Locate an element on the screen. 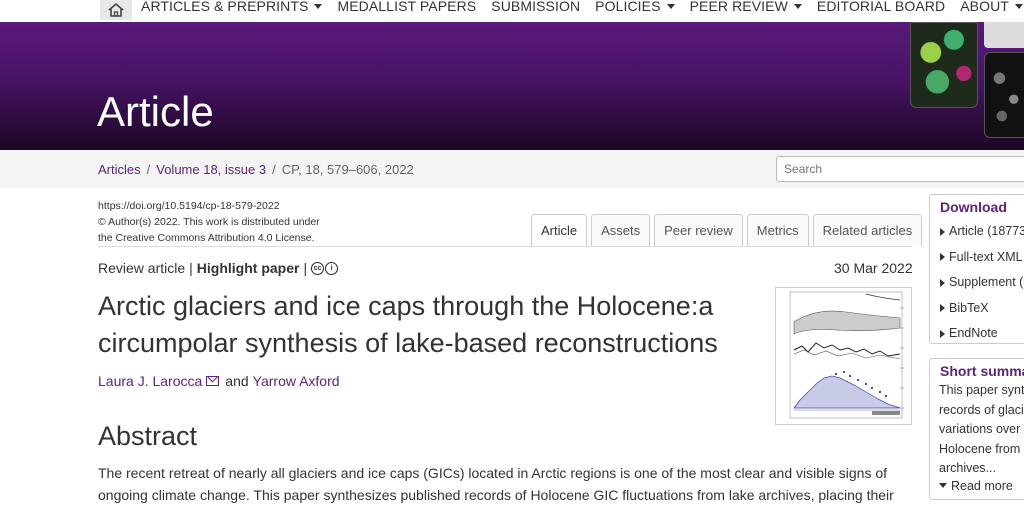 The height and width of the screenshot is (506, 1024). nav-item-editorial-board: EDITORIAL BOARD is located at coordinates (881, 7).